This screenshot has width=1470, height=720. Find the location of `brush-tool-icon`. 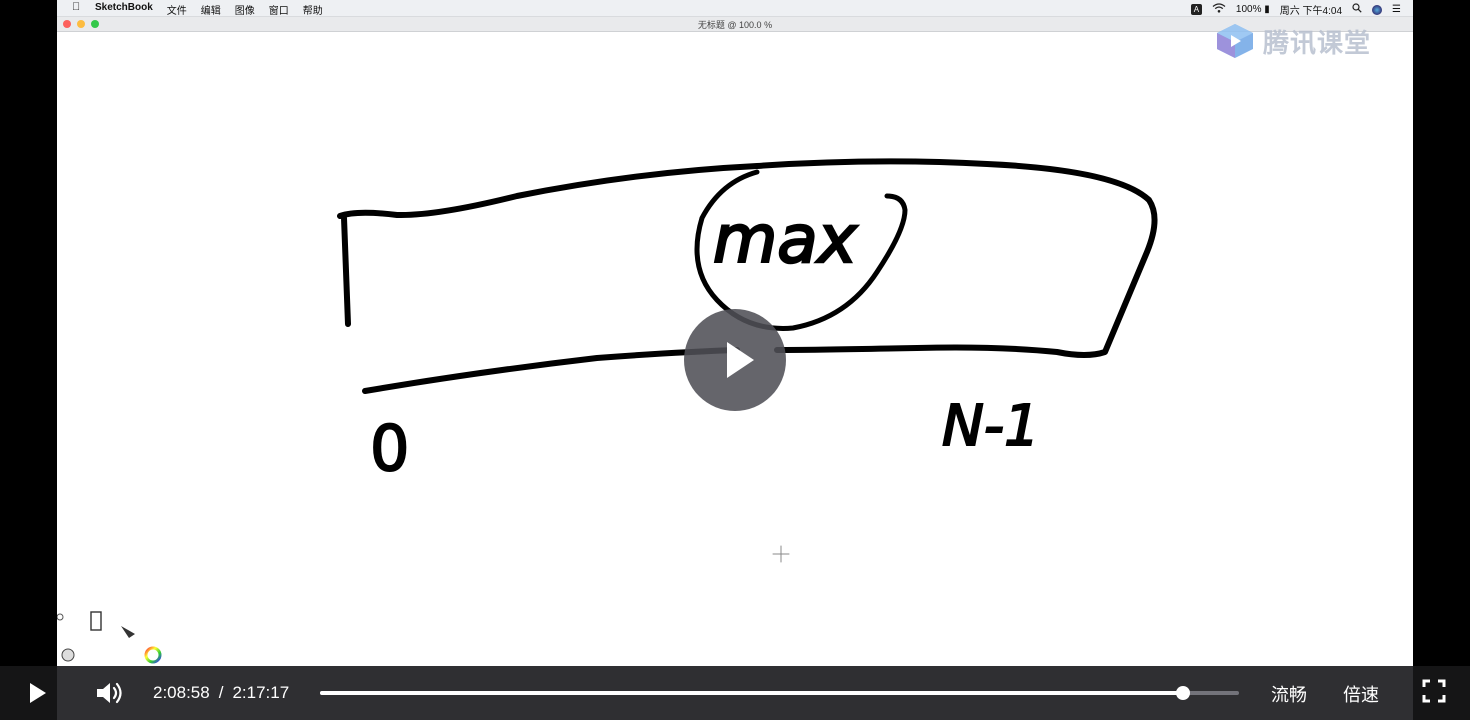

brush-tool-icon is located at coordinates (128, 632).